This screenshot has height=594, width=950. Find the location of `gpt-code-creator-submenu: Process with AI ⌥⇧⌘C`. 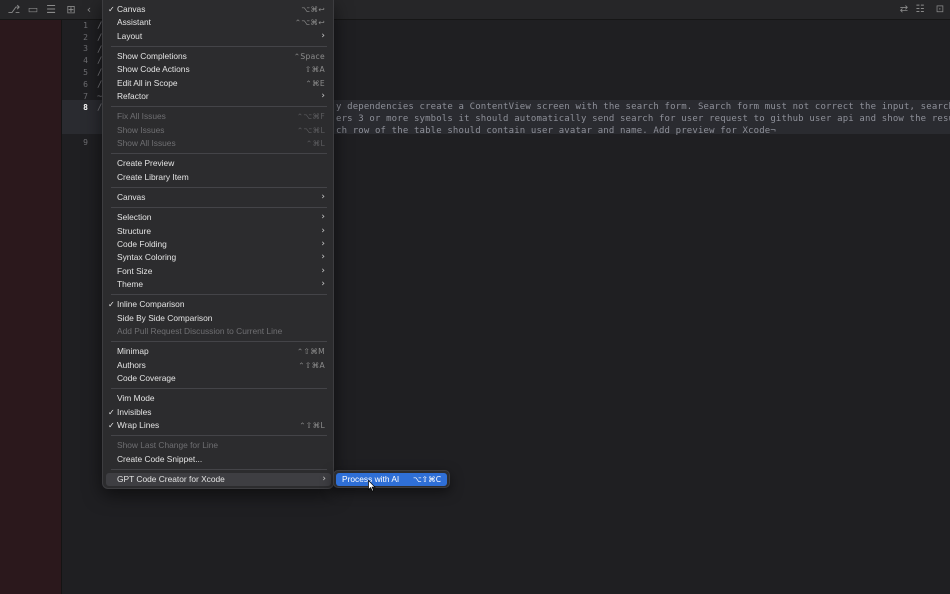

gpt-code-creator-submenu: Process with AI ⌥⇧⌘C is located at coordinates (391, 479).